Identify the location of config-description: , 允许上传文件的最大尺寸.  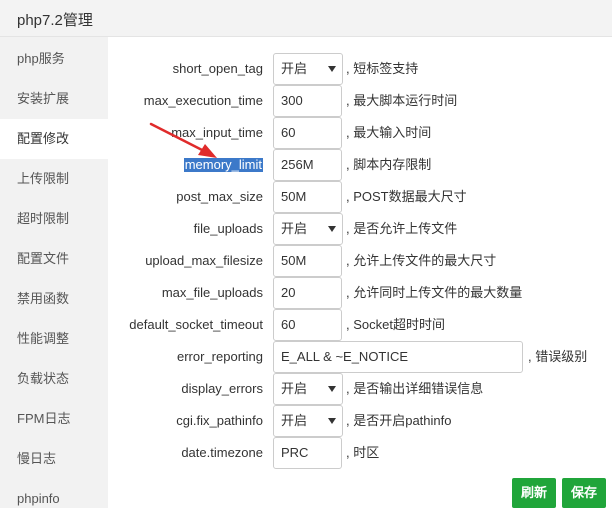
(421, 260).